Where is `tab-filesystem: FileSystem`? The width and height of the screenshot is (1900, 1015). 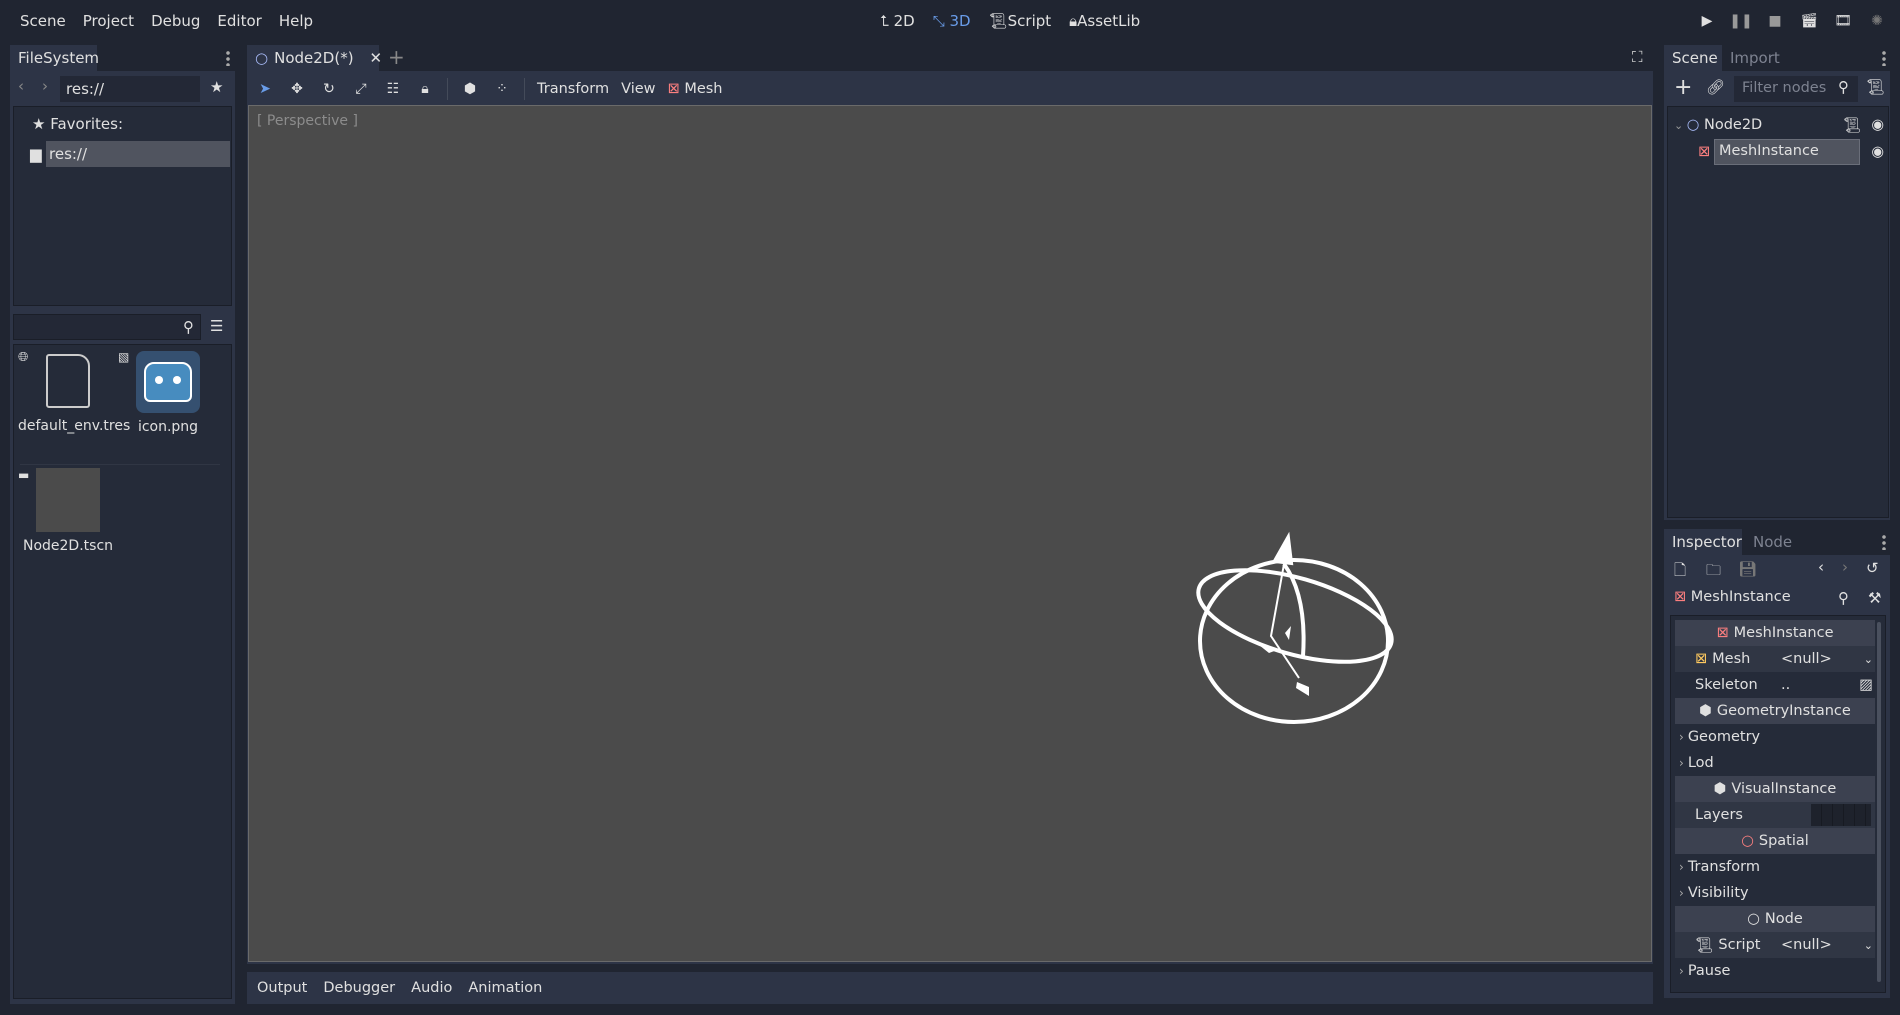
tab-filesystem: FileSystem is located at coordinates (54, 58).